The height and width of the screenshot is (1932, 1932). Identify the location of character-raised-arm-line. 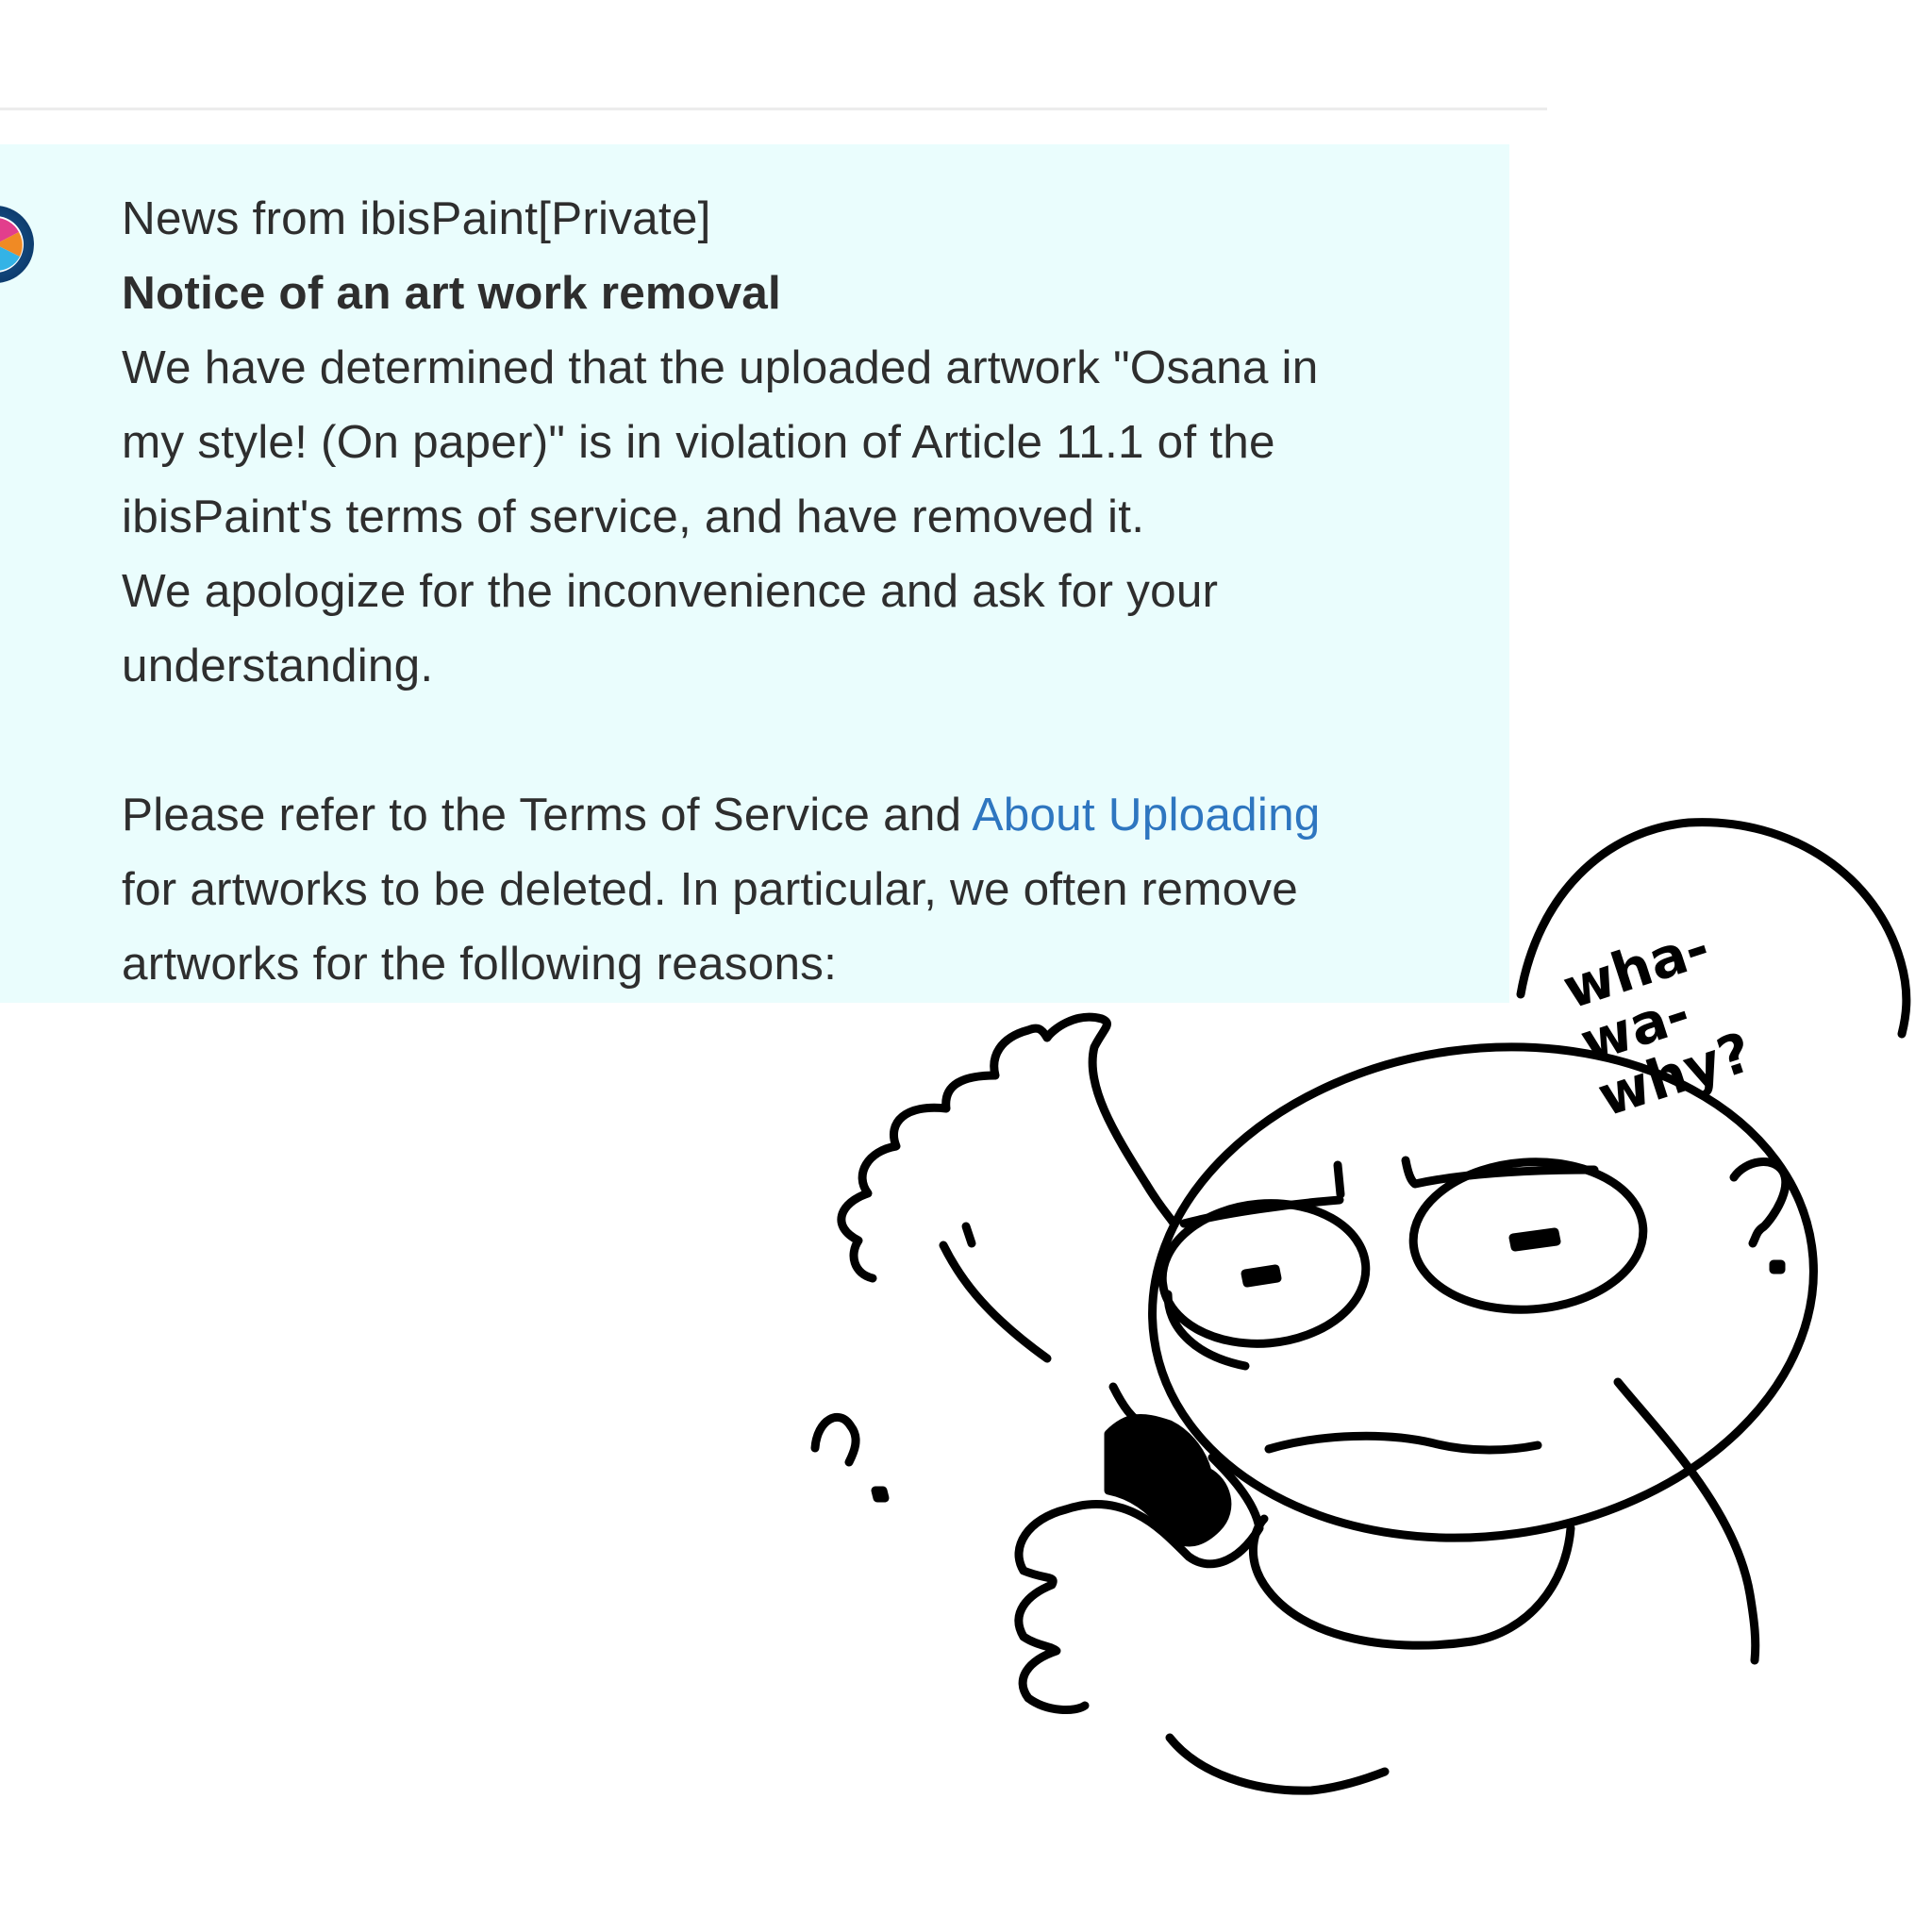
(1160, 1204).